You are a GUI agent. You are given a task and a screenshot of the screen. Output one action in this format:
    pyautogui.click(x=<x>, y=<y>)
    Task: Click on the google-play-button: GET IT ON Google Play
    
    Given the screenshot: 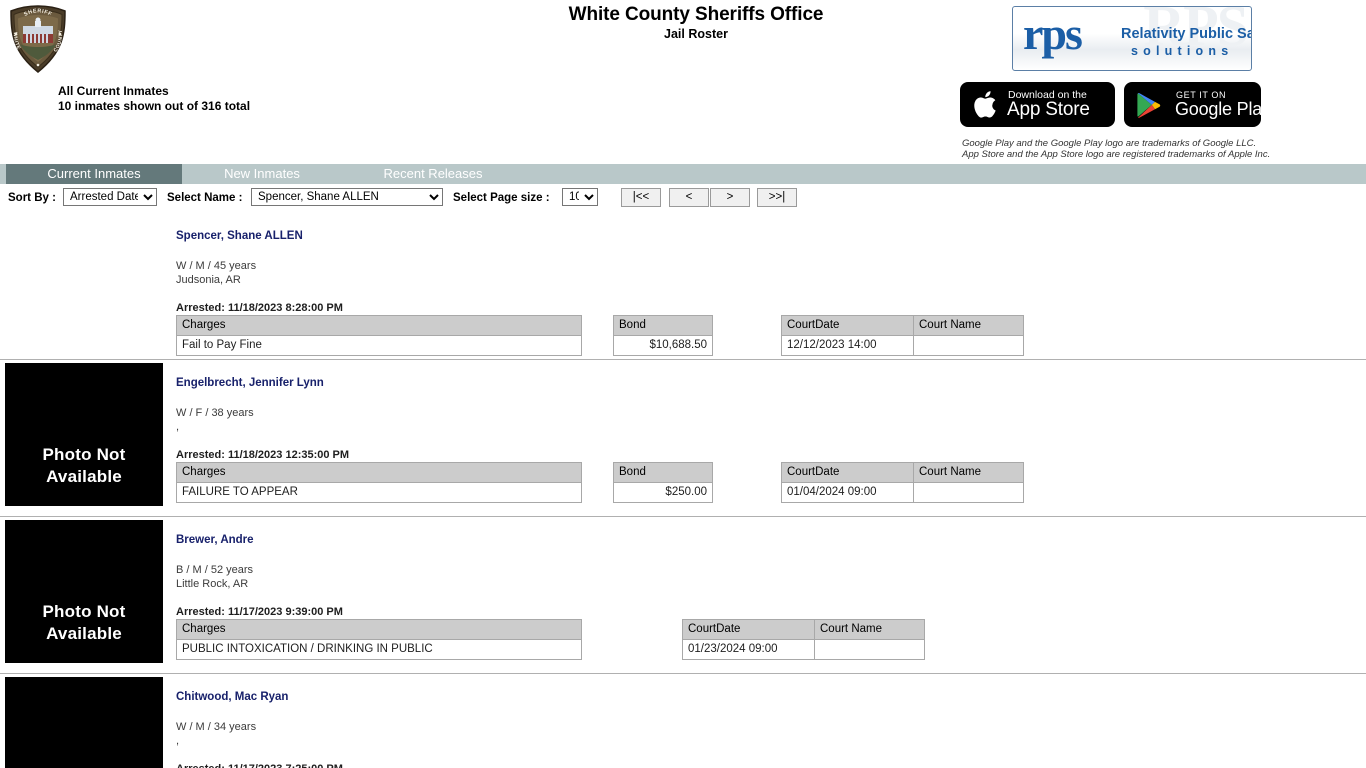 What is the action you would take?
    pyautogui.click(x=1192, y=104)
    